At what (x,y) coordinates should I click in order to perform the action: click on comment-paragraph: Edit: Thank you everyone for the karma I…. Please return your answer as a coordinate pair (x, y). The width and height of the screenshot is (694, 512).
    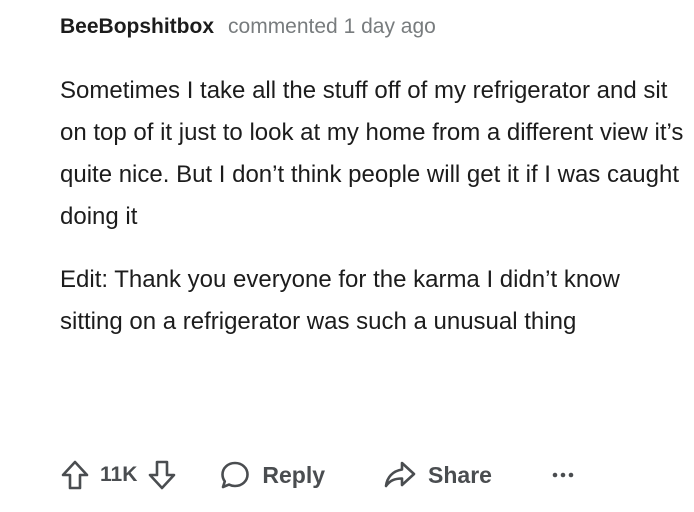
    Looking at the image, I should click on (340, 300).